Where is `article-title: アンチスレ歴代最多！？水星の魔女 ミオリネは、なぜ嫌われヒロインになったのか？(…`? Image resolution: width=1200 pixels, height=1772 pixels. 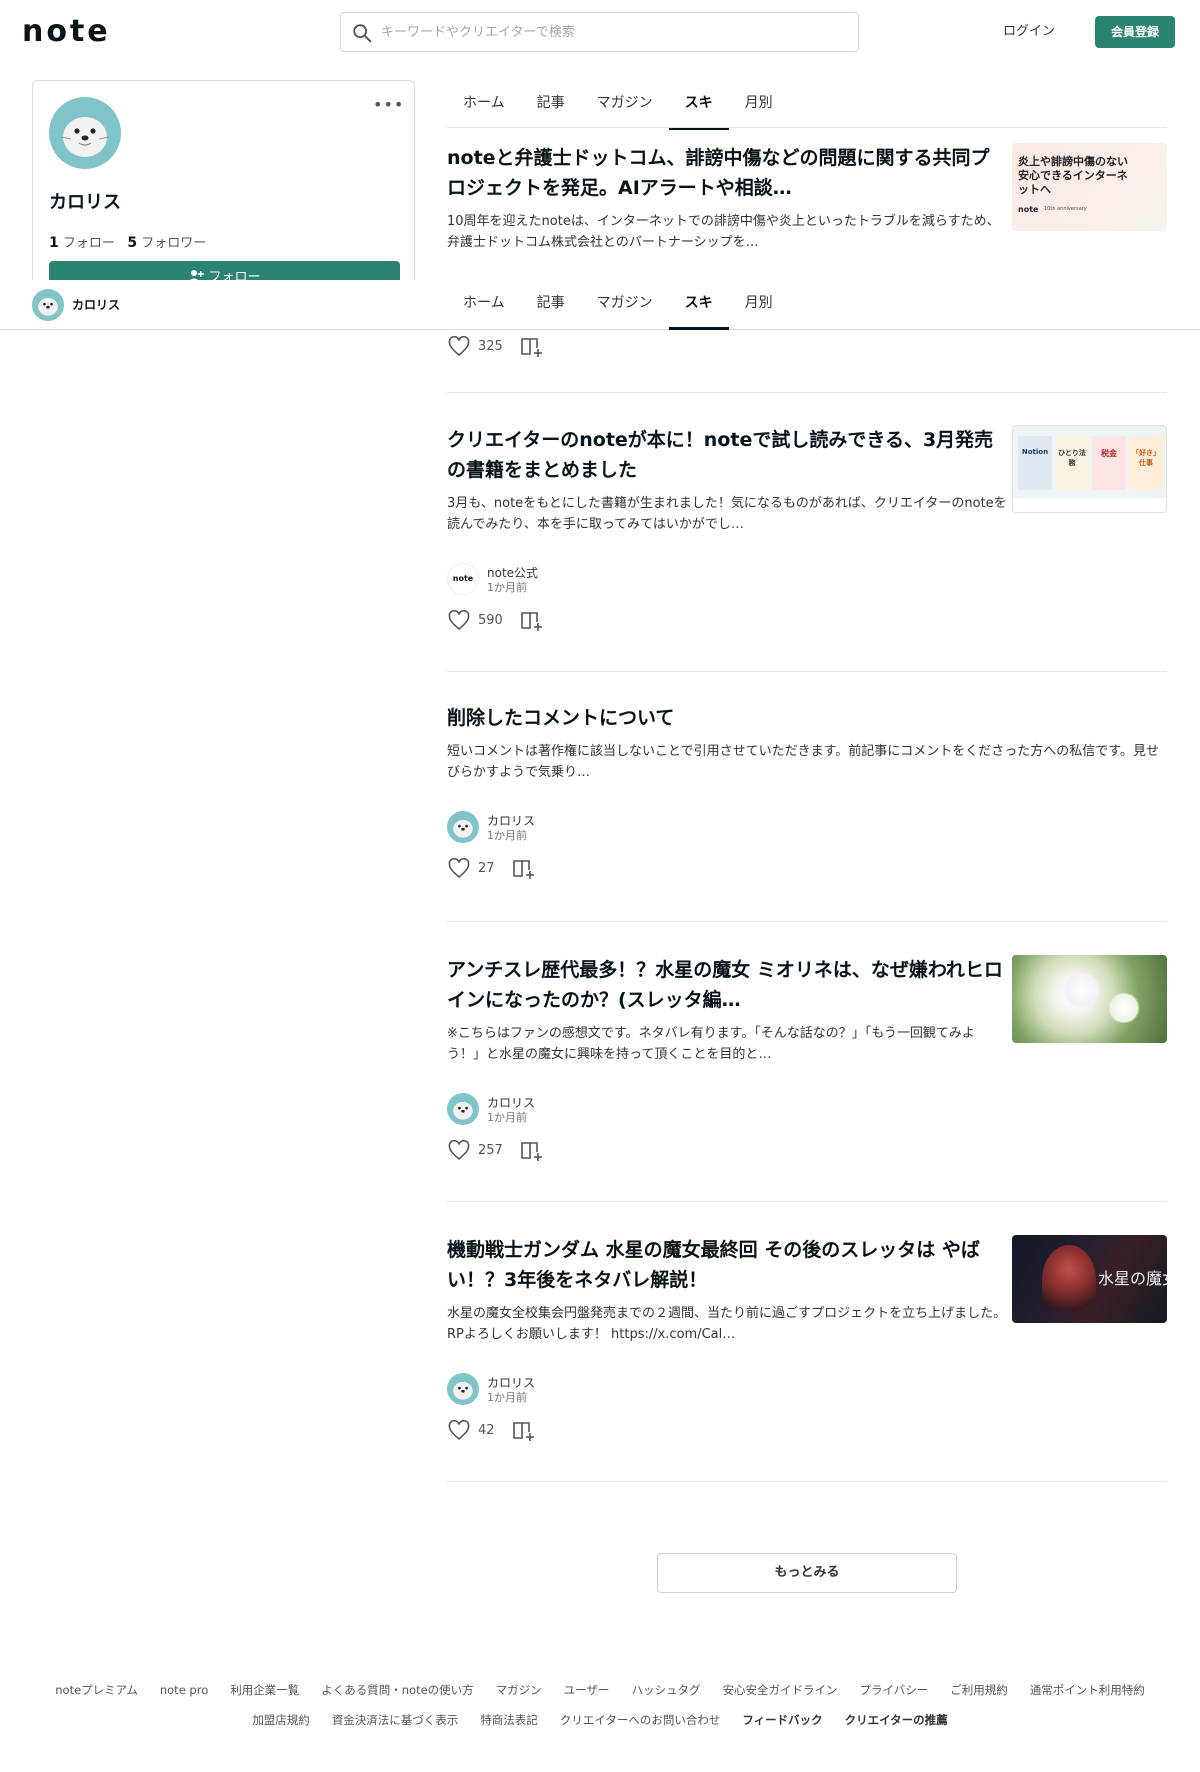
article-title: アンチスレ歴代最多！？水星の魔女 ミオリネは、なぜ嫌われヒロインになったのか？(… is located at coordinates (727, 985).